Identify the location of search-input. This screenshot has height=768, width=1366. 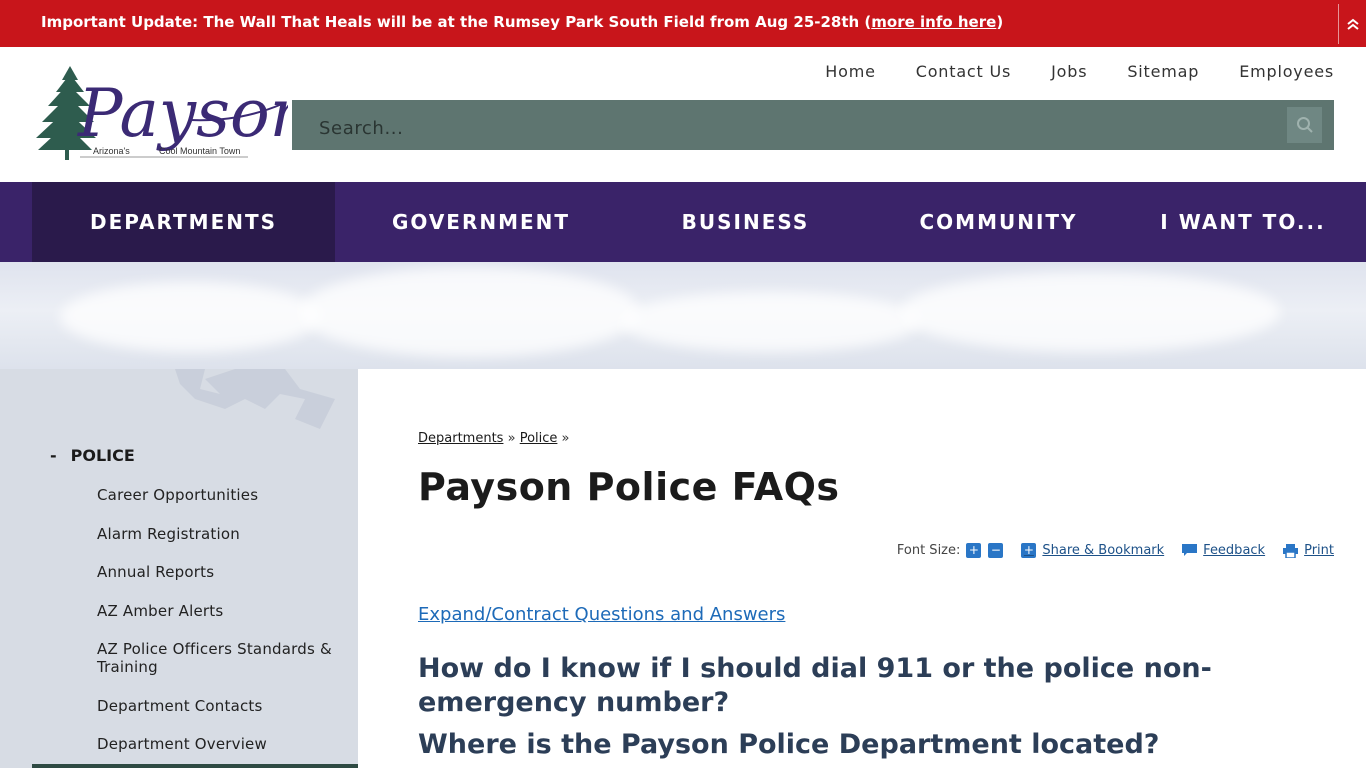
(787, 125).